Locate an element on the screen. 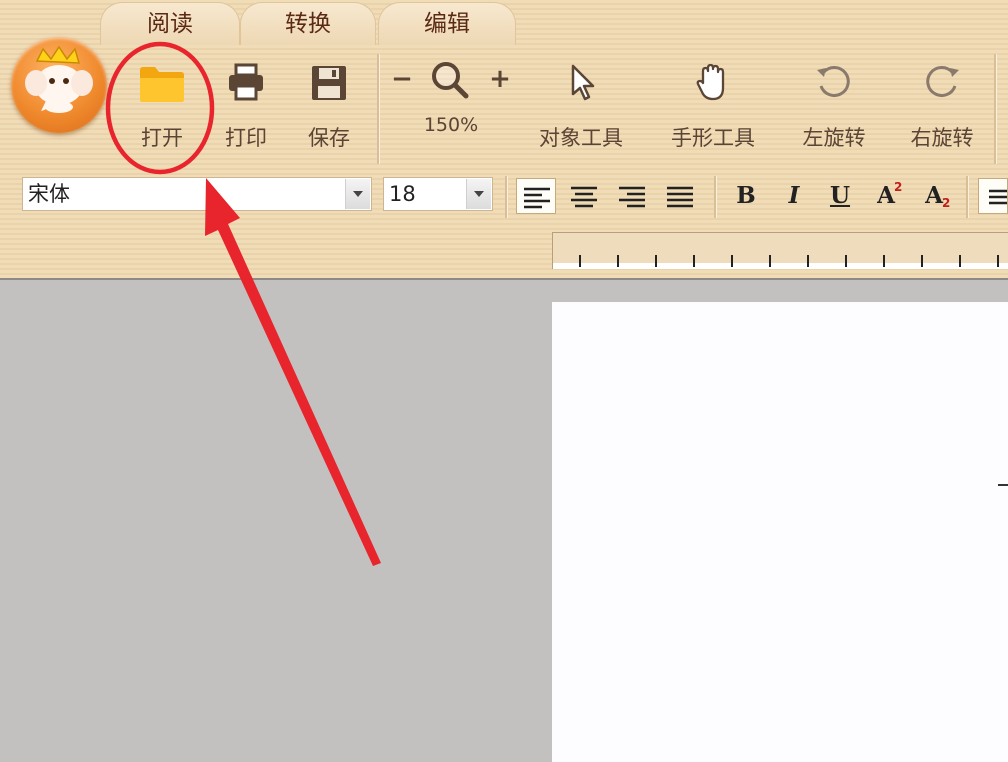 This screenshot has height=762, width=1008. print-label: 打印 is located at coordinates (246, 138).